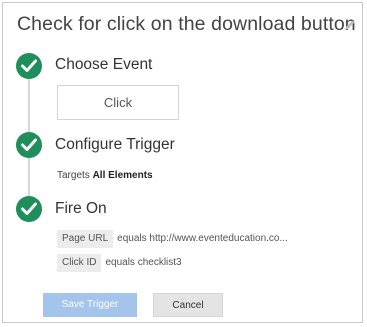 The image size is (367, 327). What do you see at coordinates (79, 263) in the screenshot?
I see `condition-variable: Click ID` at bounding box center [79, 263].